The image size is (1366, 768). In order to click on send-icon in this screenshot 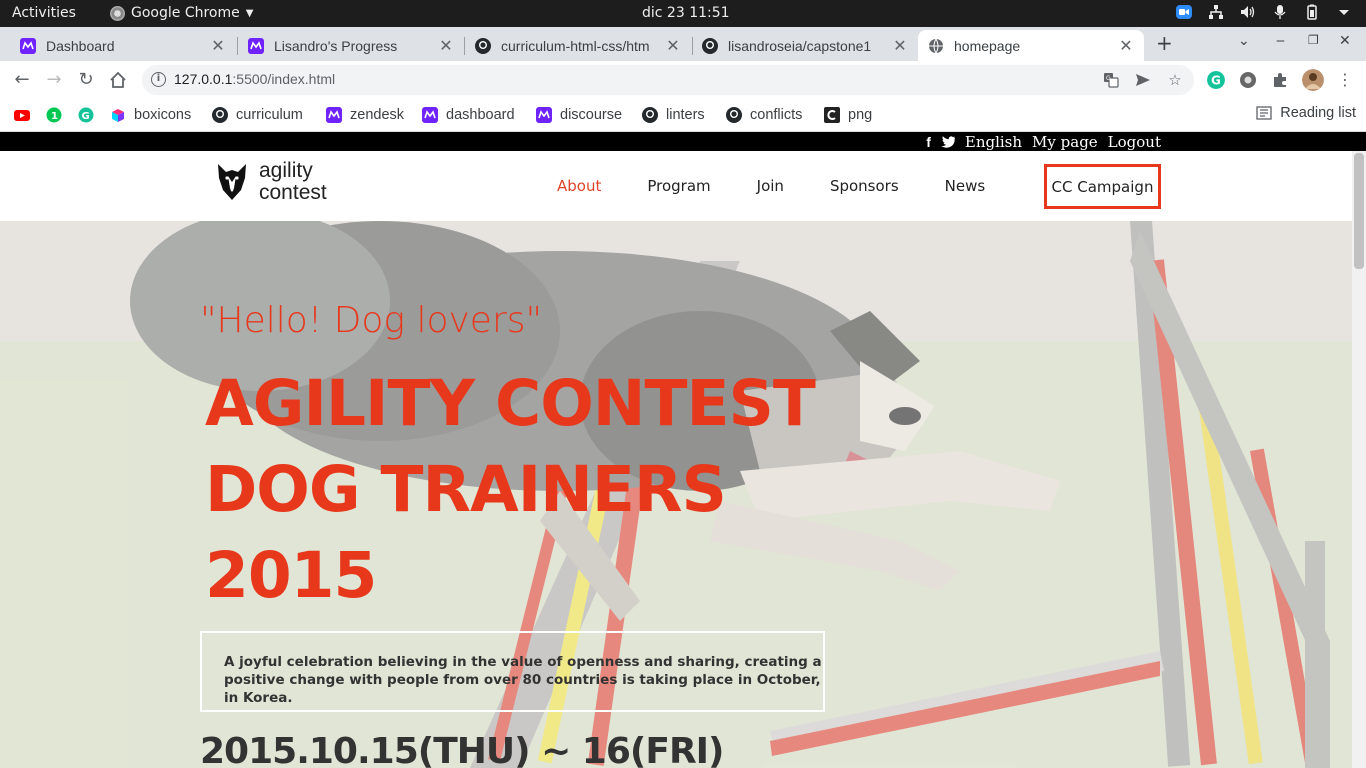, I will do `click(1143, 80)`.